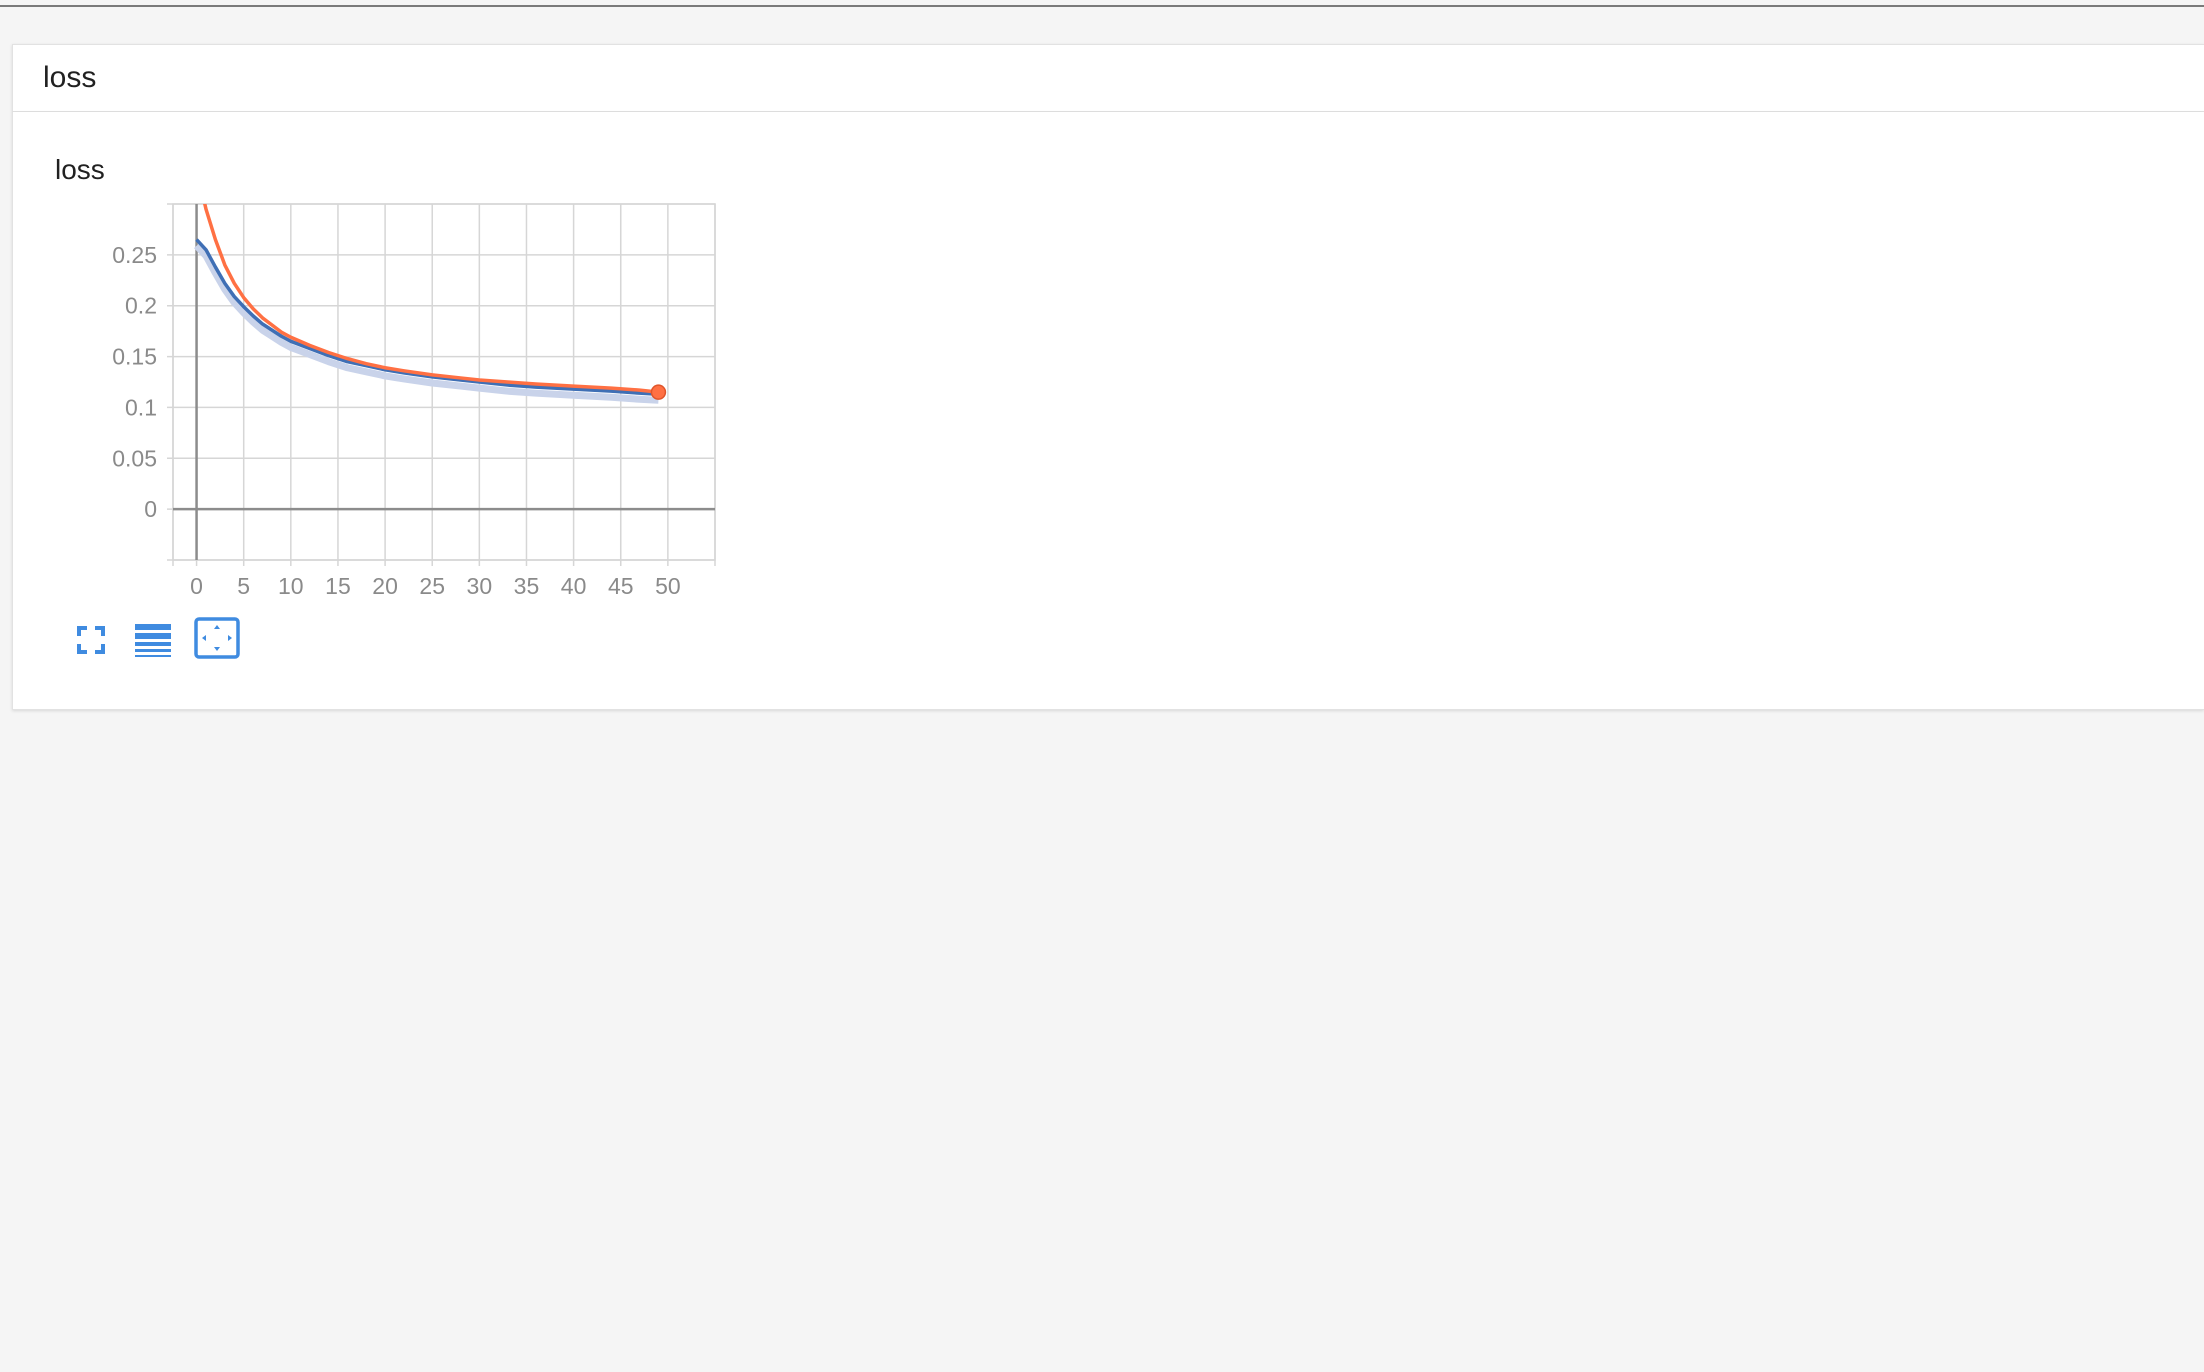 The image size is (2204, 1372). What do you see at coordinates (134, 357) in the screenshot?
I see `y-tick-label: 0.15` at bounding box center [134, 357].